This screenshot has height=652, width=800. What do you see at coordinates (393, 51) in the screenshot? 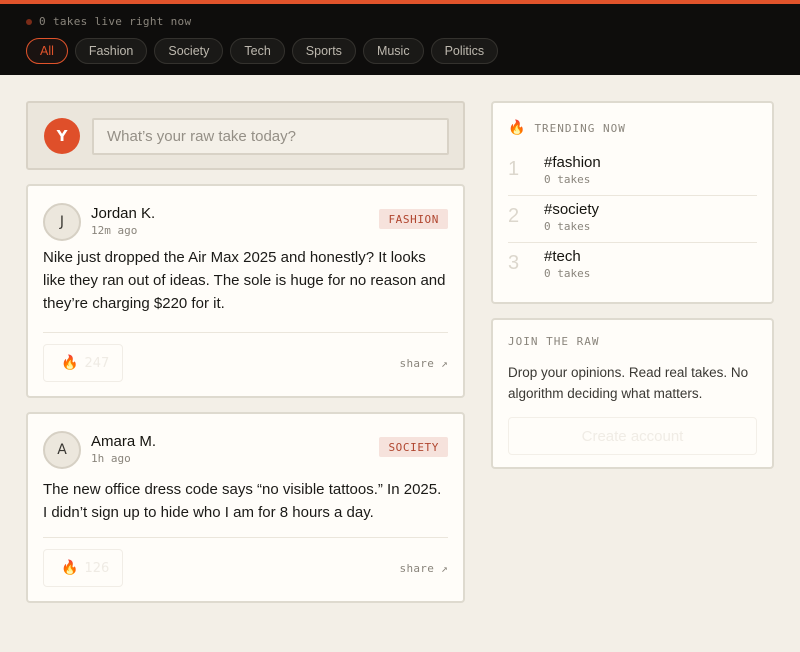
I see `filter-music: Music` at bounding box center [393, 51].